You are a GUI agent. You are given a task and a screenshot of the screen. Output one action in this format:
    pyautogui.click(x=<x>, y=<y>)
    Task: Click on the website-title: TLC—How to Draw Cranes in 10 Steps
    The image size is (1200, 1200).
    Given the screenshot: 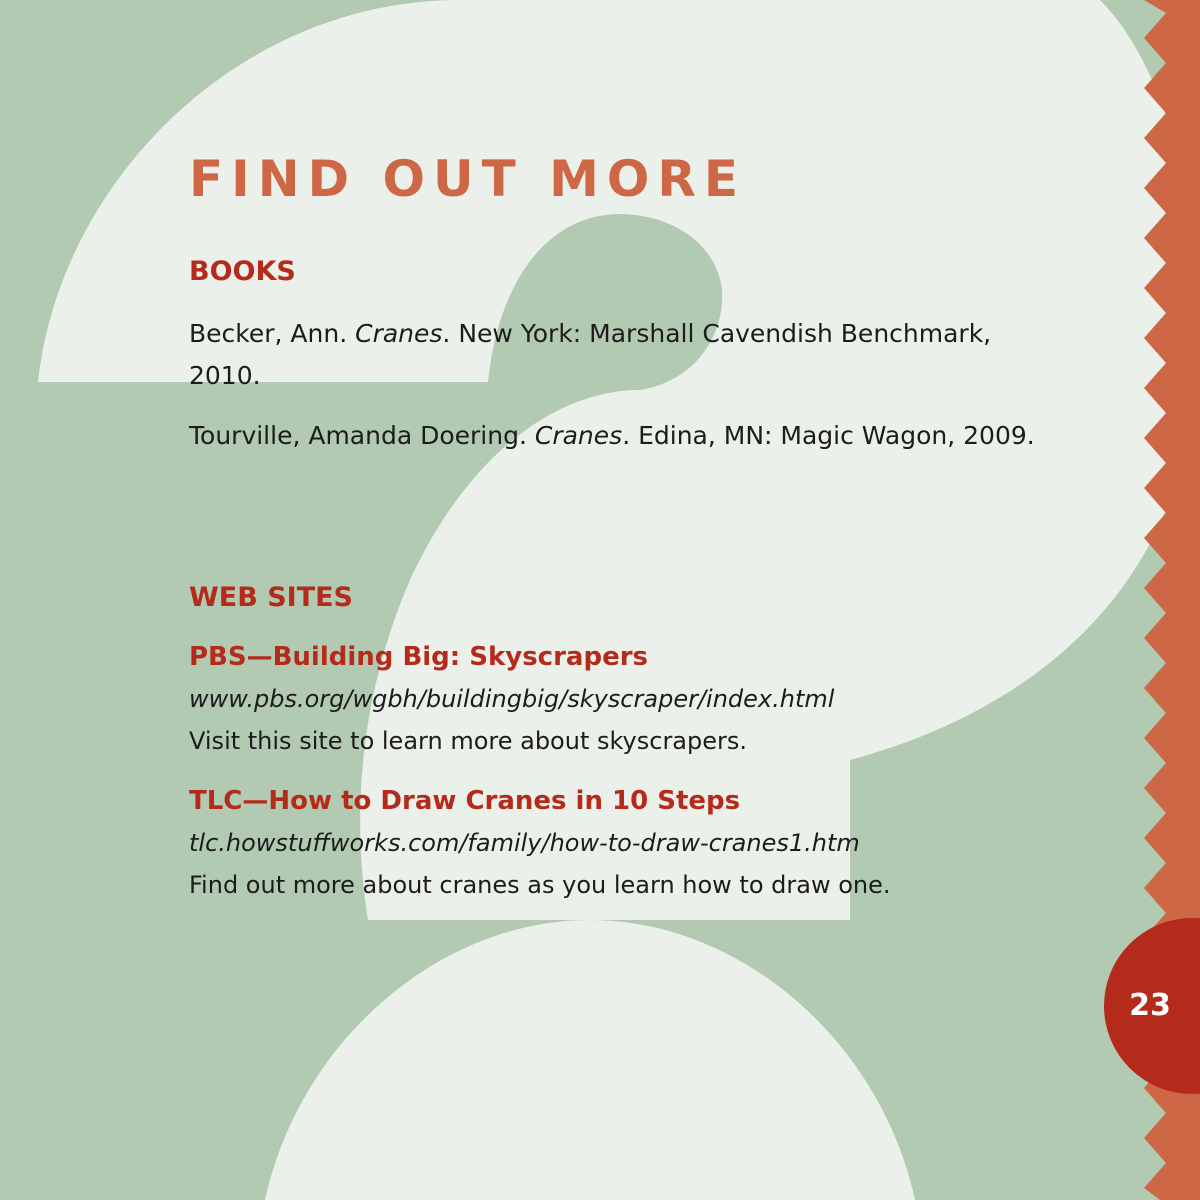 What is the action you would take?
    pyautogui.click(x=465, y=801)
    